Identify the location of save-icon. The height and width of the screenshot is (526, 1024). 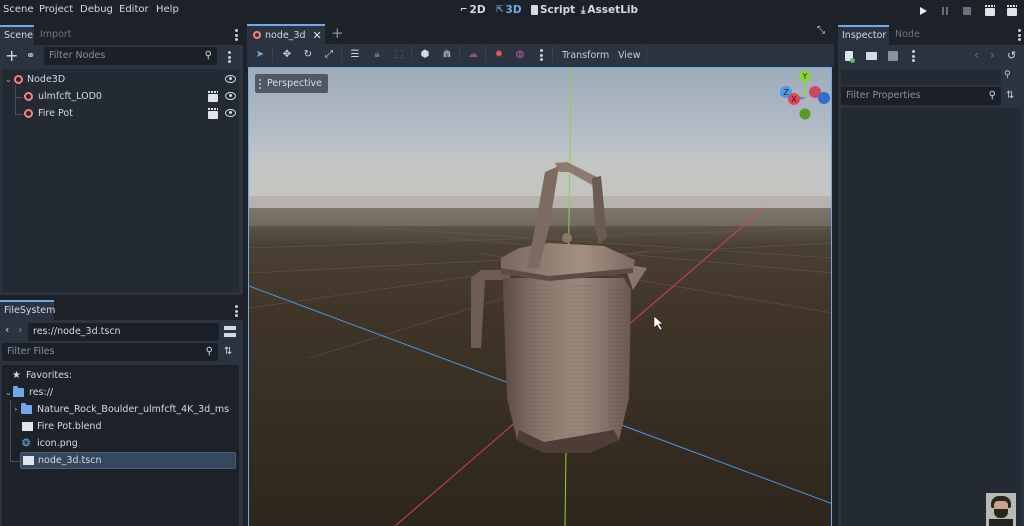
(893, 56).